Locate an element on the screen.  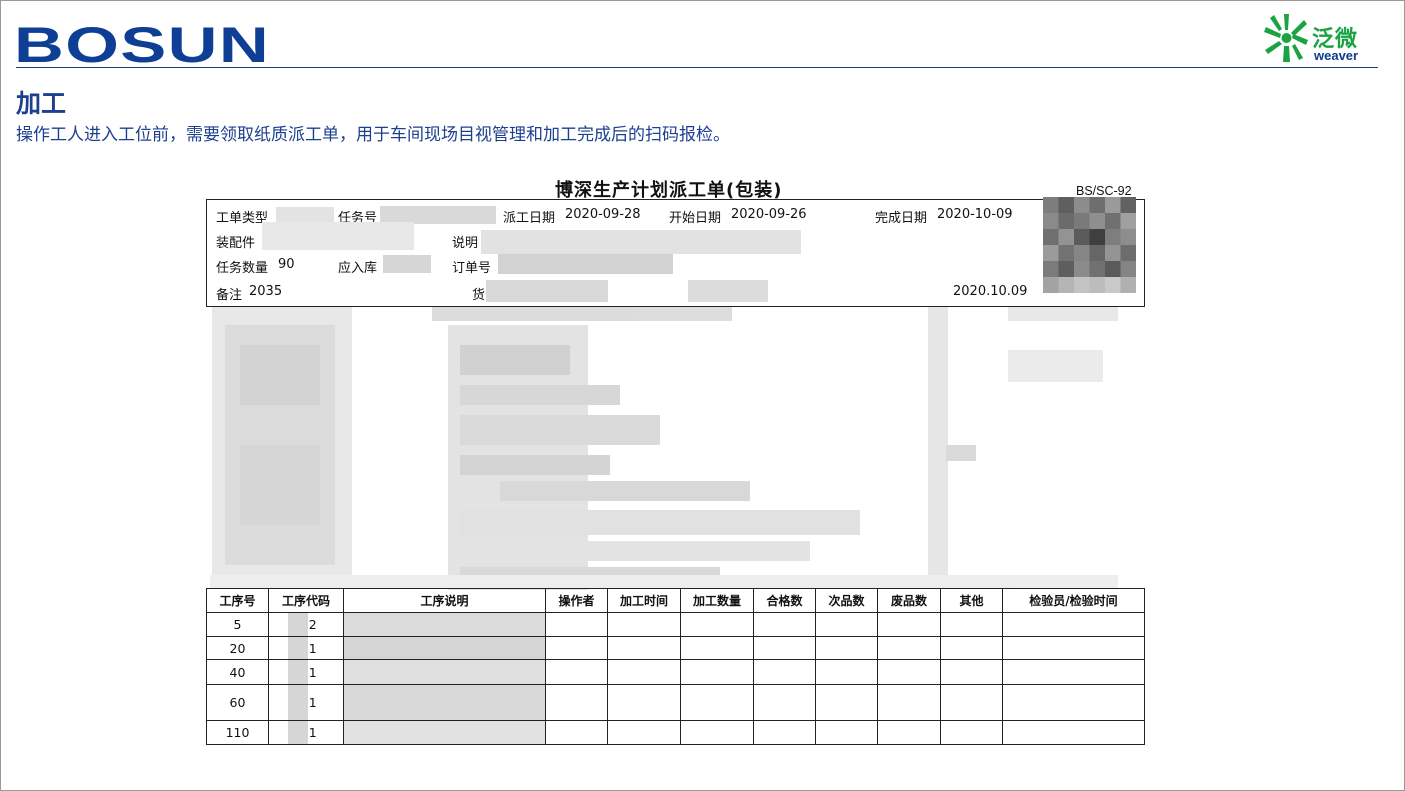
task-qty: 90 is located at coordinates (286, 264).